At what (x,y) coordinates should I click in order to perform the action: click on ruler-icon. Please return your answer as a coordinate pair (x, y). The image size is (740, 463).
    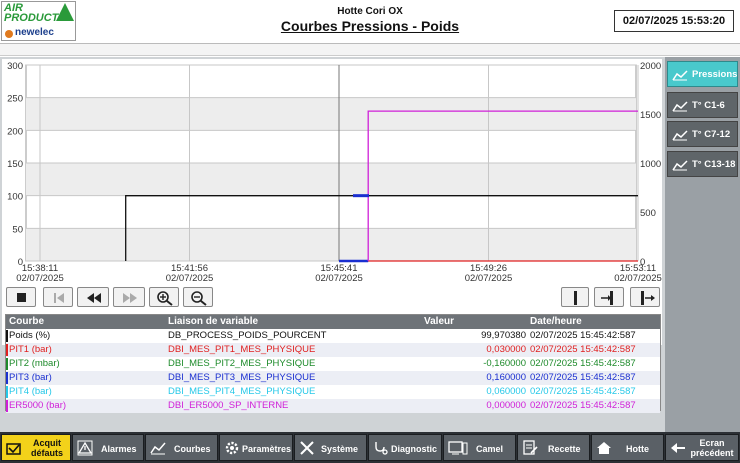
    Looking at the image, I should click on (575, 298).